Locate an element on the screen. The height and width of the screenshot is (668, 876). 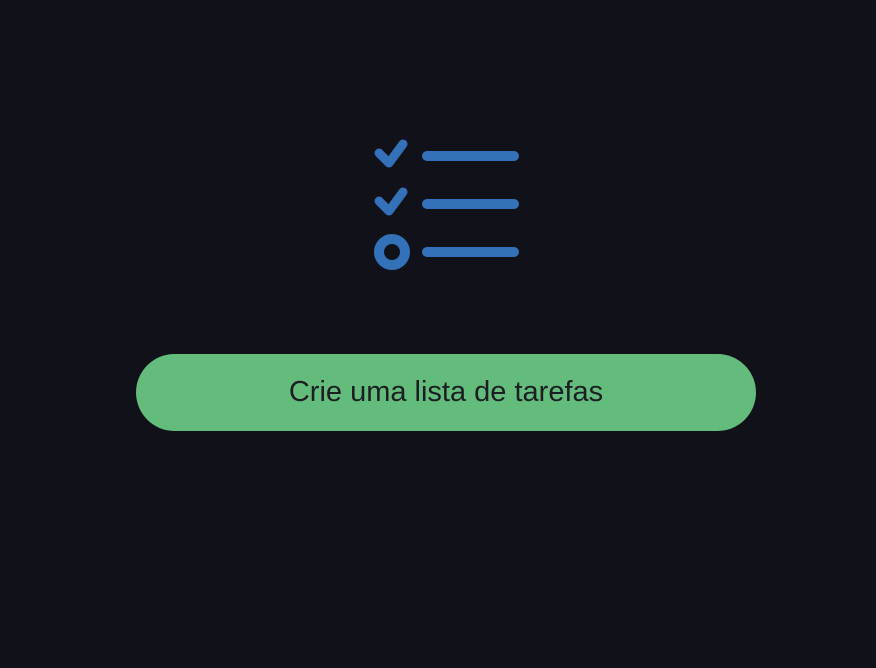
radio-circle-icon is located at coordinates (392, 252).